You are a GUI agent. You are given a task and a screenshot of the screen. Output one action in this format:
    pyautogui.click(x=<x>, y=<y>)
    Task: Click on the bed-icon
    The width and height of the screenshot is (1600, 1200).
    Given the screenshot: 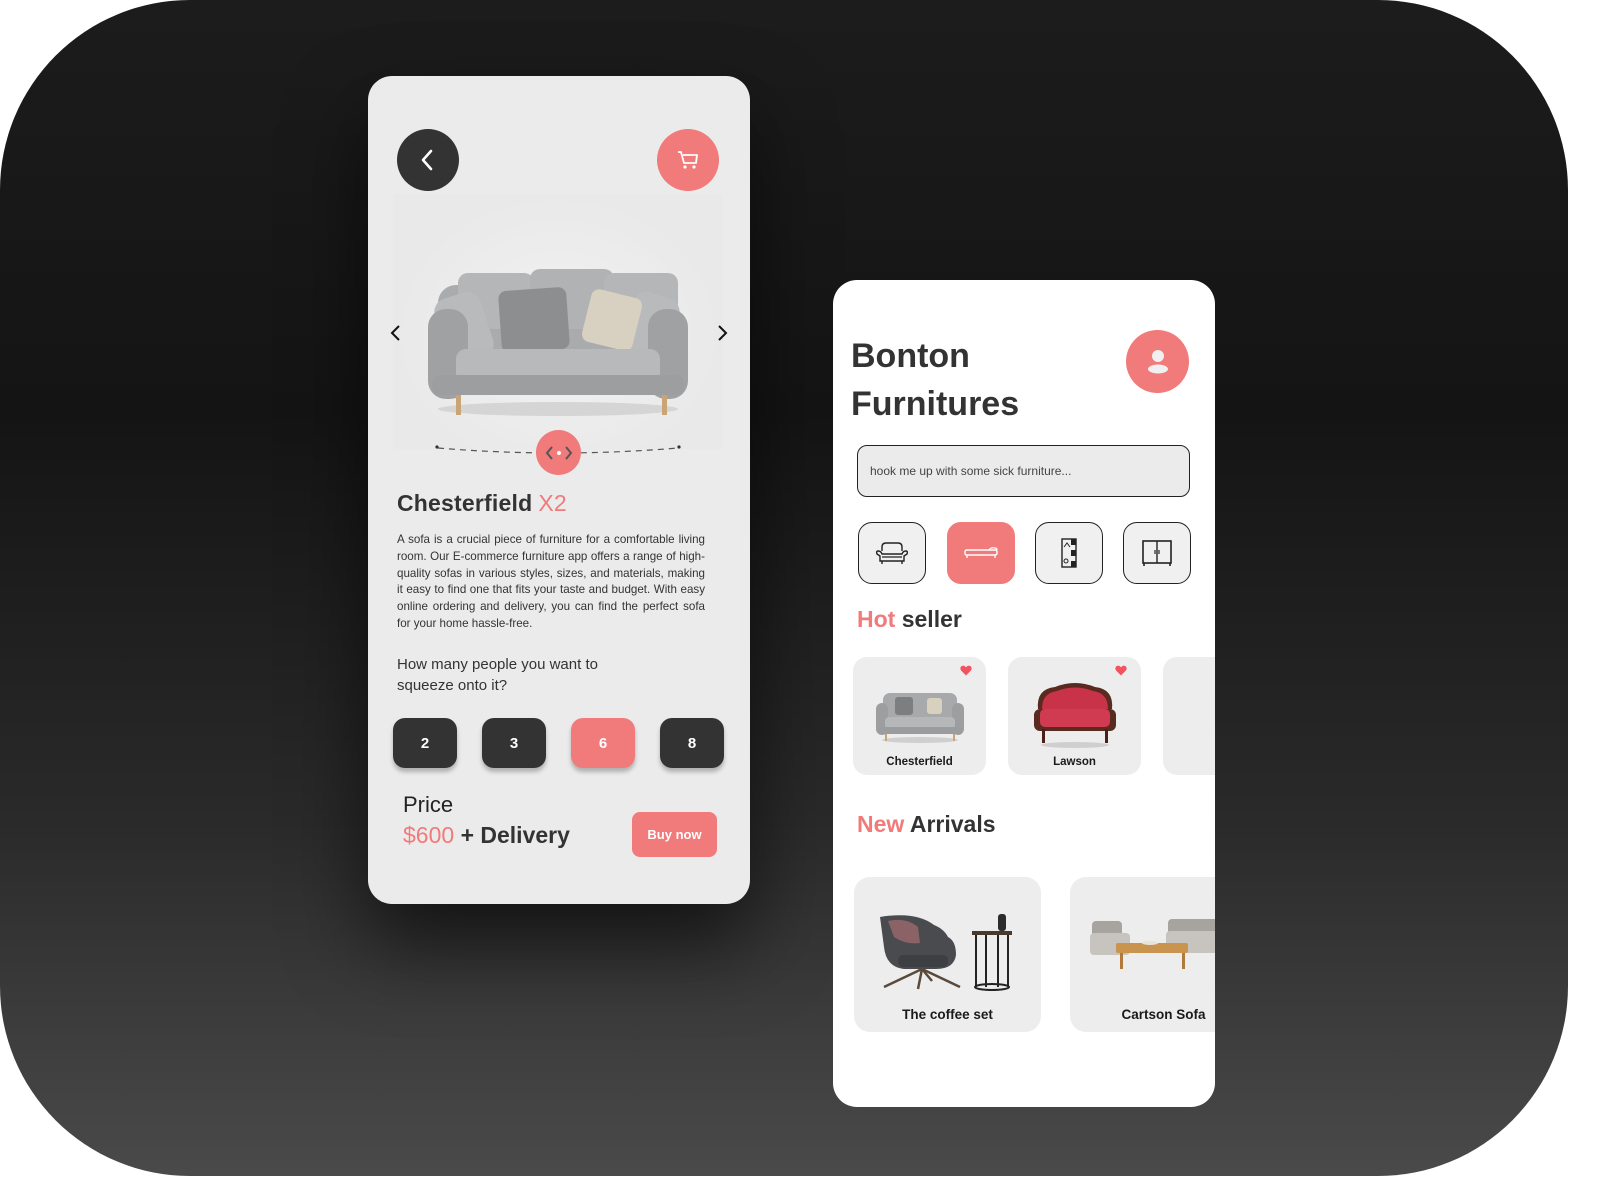 What is the action you would take?
    pyautogui.click(x=981, y=552)
    